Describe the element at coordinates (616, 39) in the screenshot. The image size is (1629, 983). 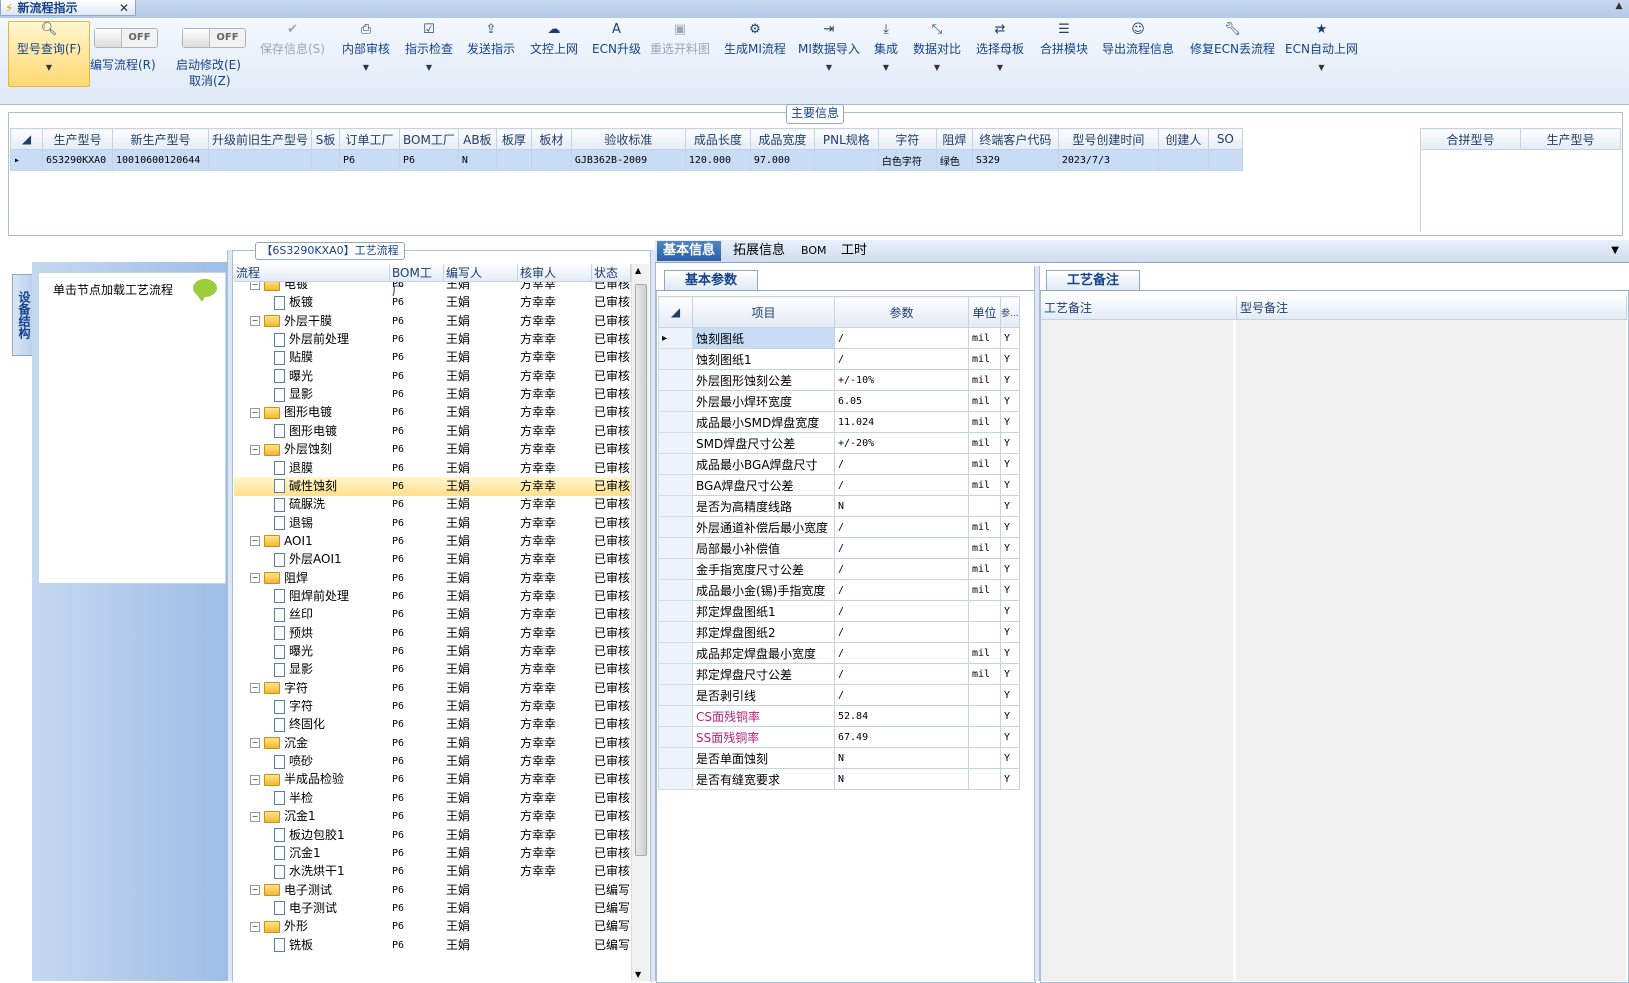
I see `ecn-upgrade-button: A ECN升级` at that location.